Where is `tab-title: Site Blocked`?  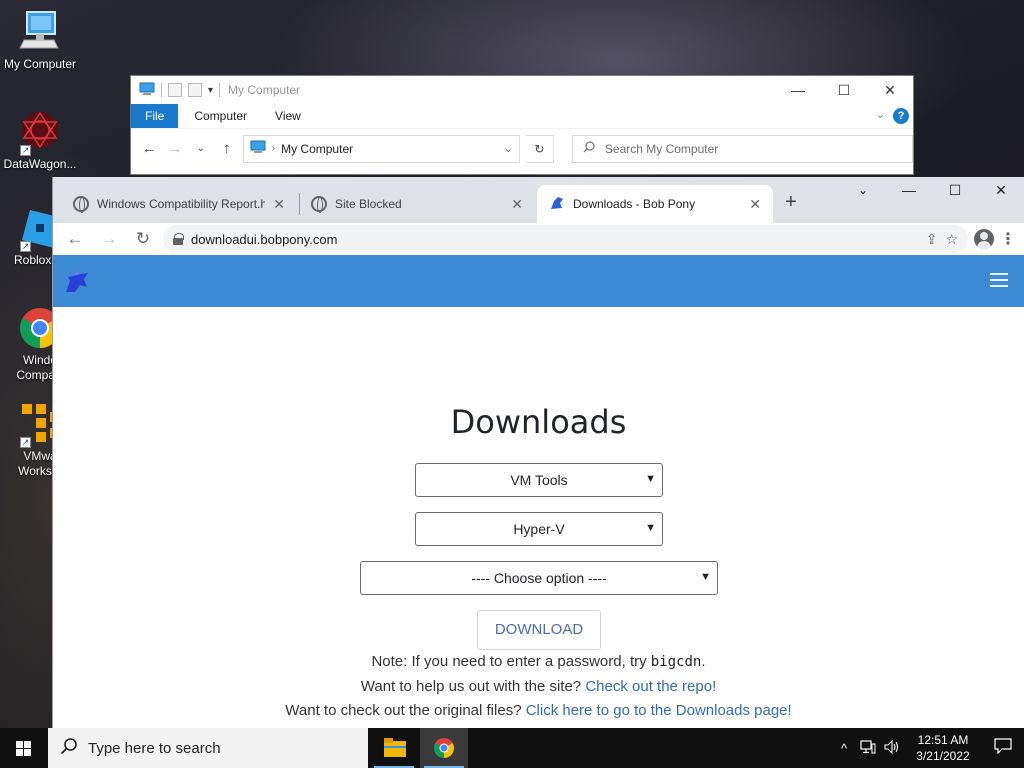
tab-title: Site Blocked is located at coordinates (368, 204).